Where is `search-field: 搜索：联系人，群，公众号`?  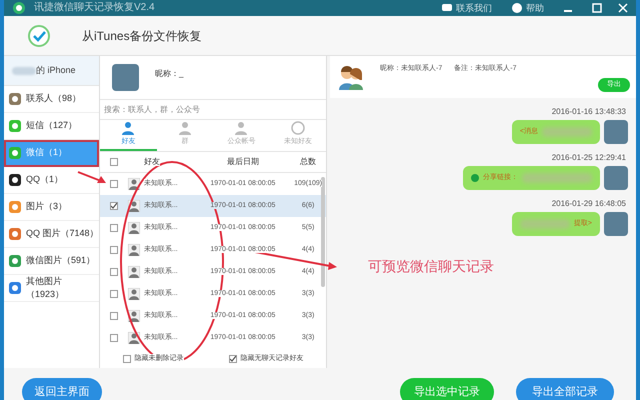 search-field: 搜索：联系人，群，公众号 is located at coordinates (213, 110).